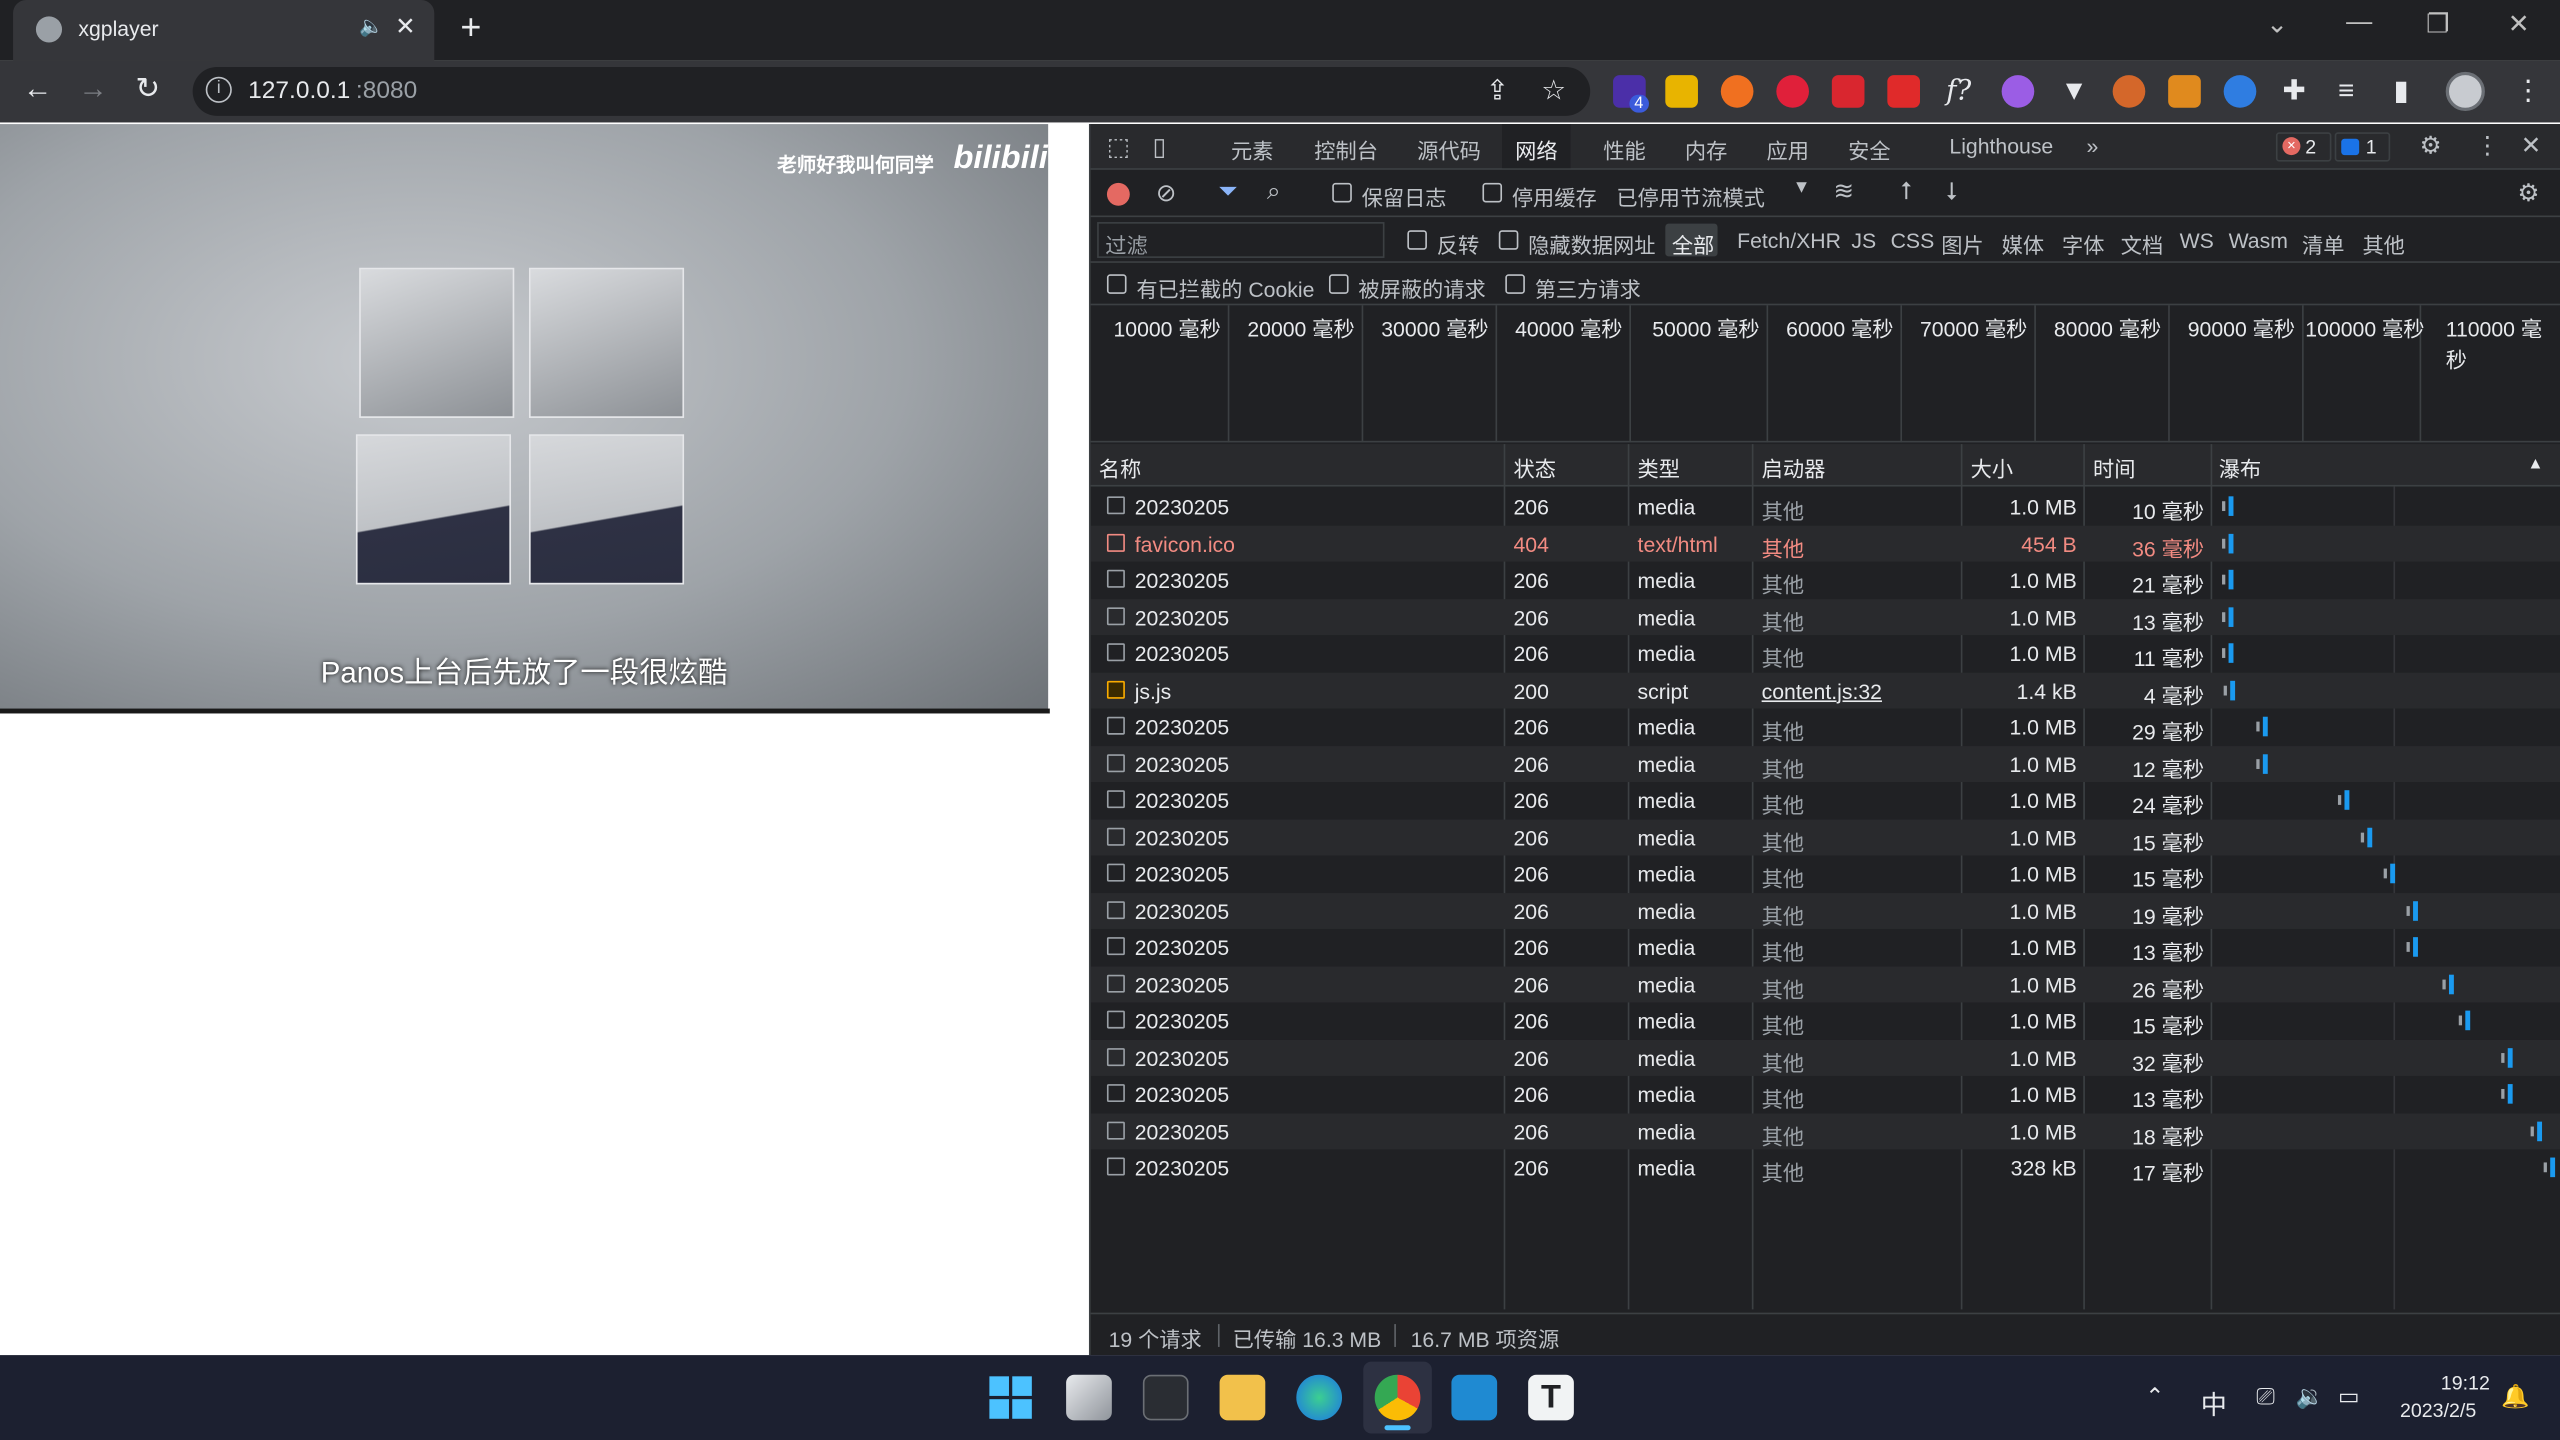 This screenshot has width=2560, height=1440. I want to click on filter-type-wasm: Wasm, so click(2258, 241).